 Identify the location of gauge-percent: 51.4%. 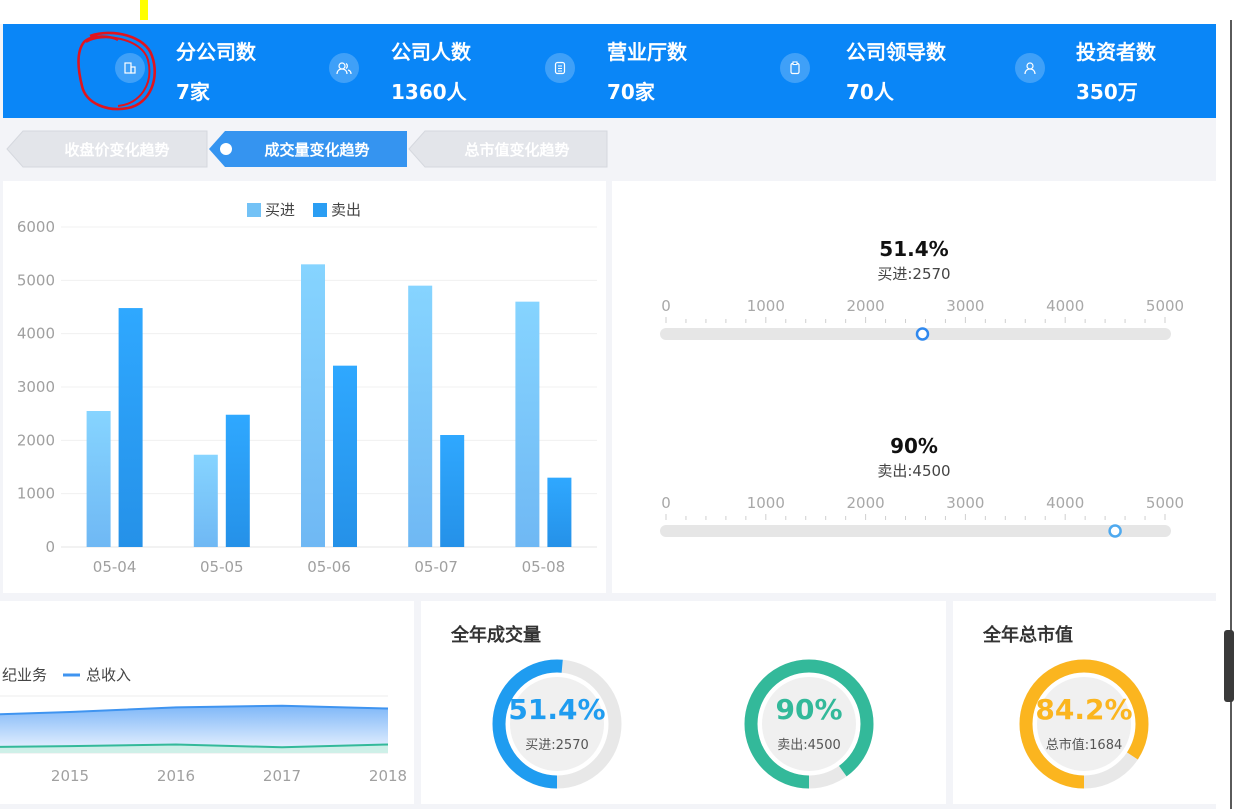
(913, 249).